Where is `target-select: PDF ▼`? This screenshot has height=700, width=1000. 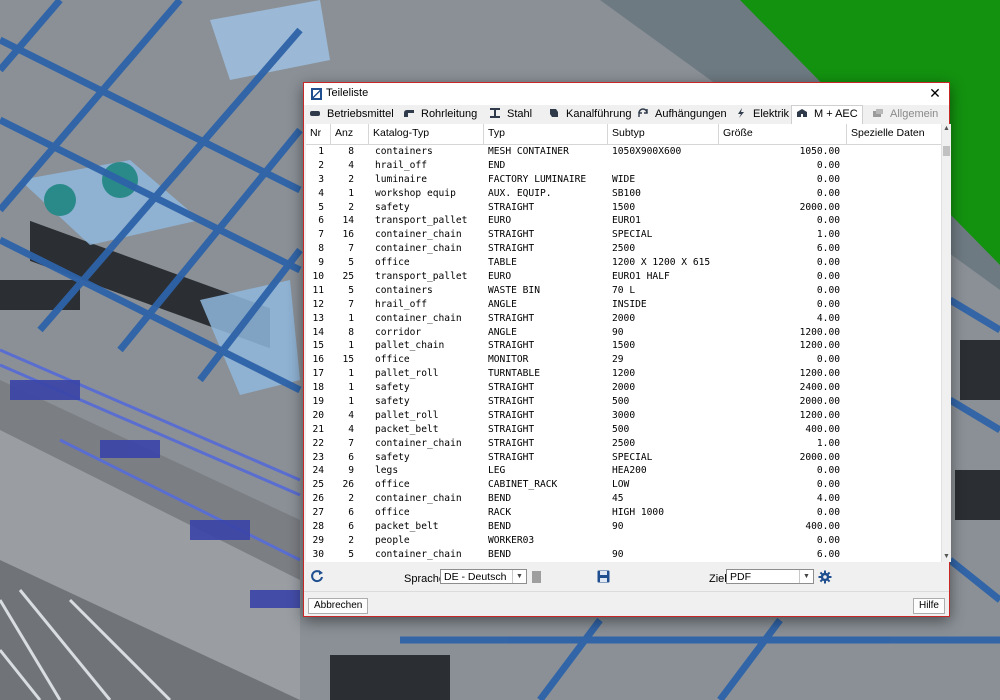
target-select: PDF ▼ is located at coordinates (770, 576).